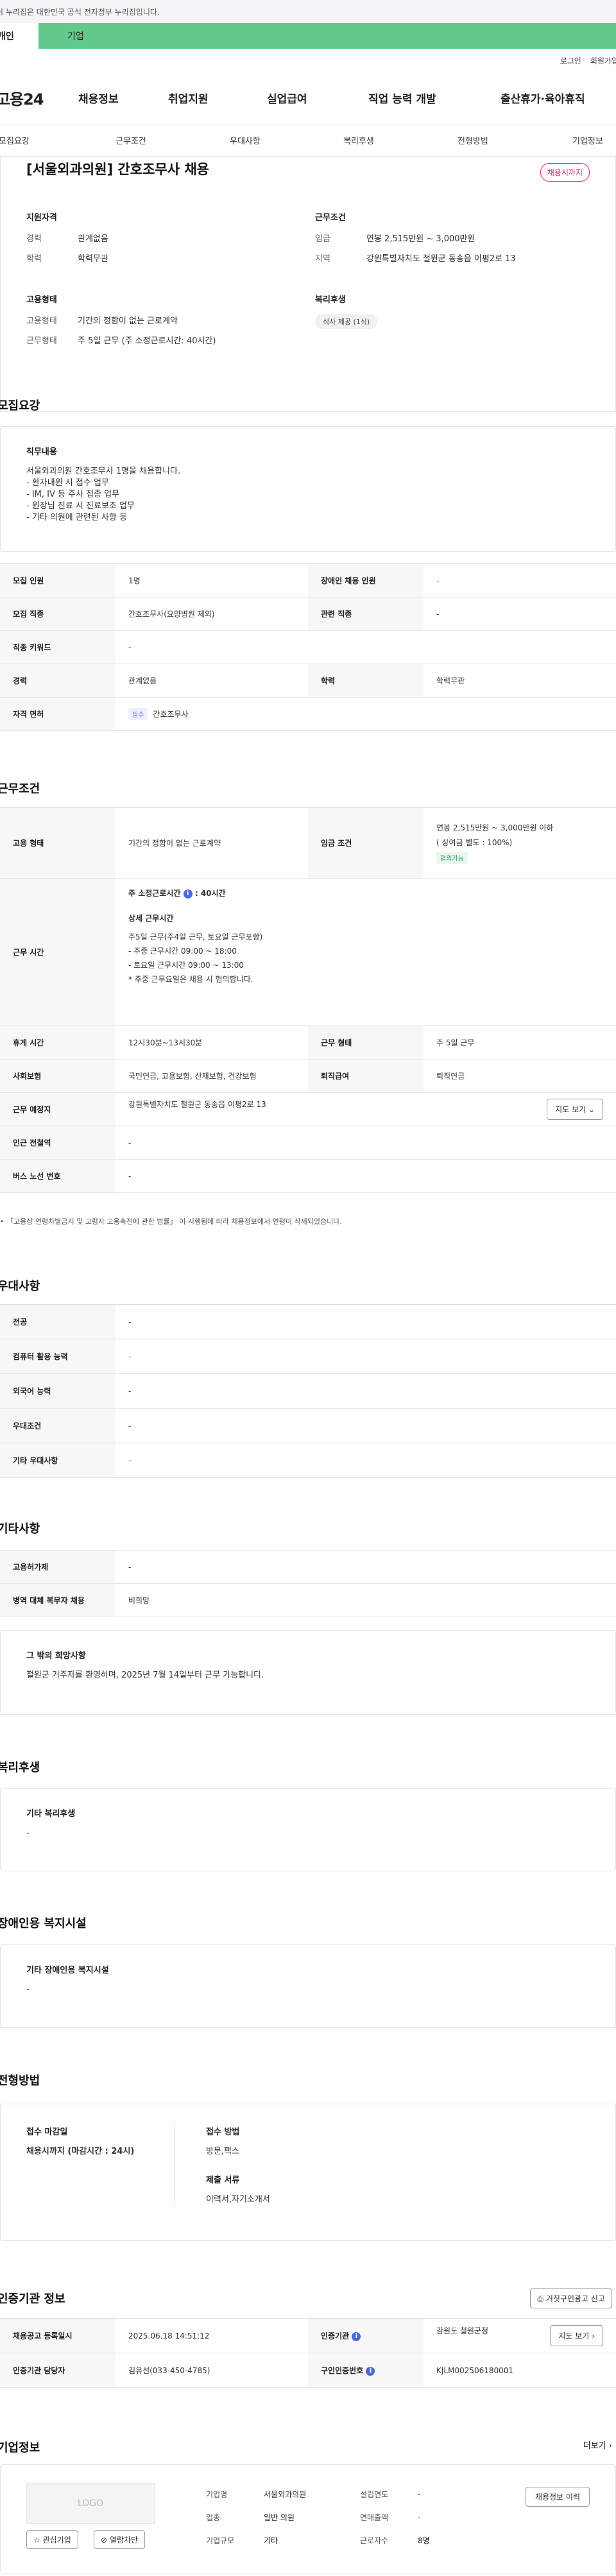 Image resolution: width=616 pixels, height=2576 pixels. I want to click on cell-label: 우대조건, so click(58, 1425).